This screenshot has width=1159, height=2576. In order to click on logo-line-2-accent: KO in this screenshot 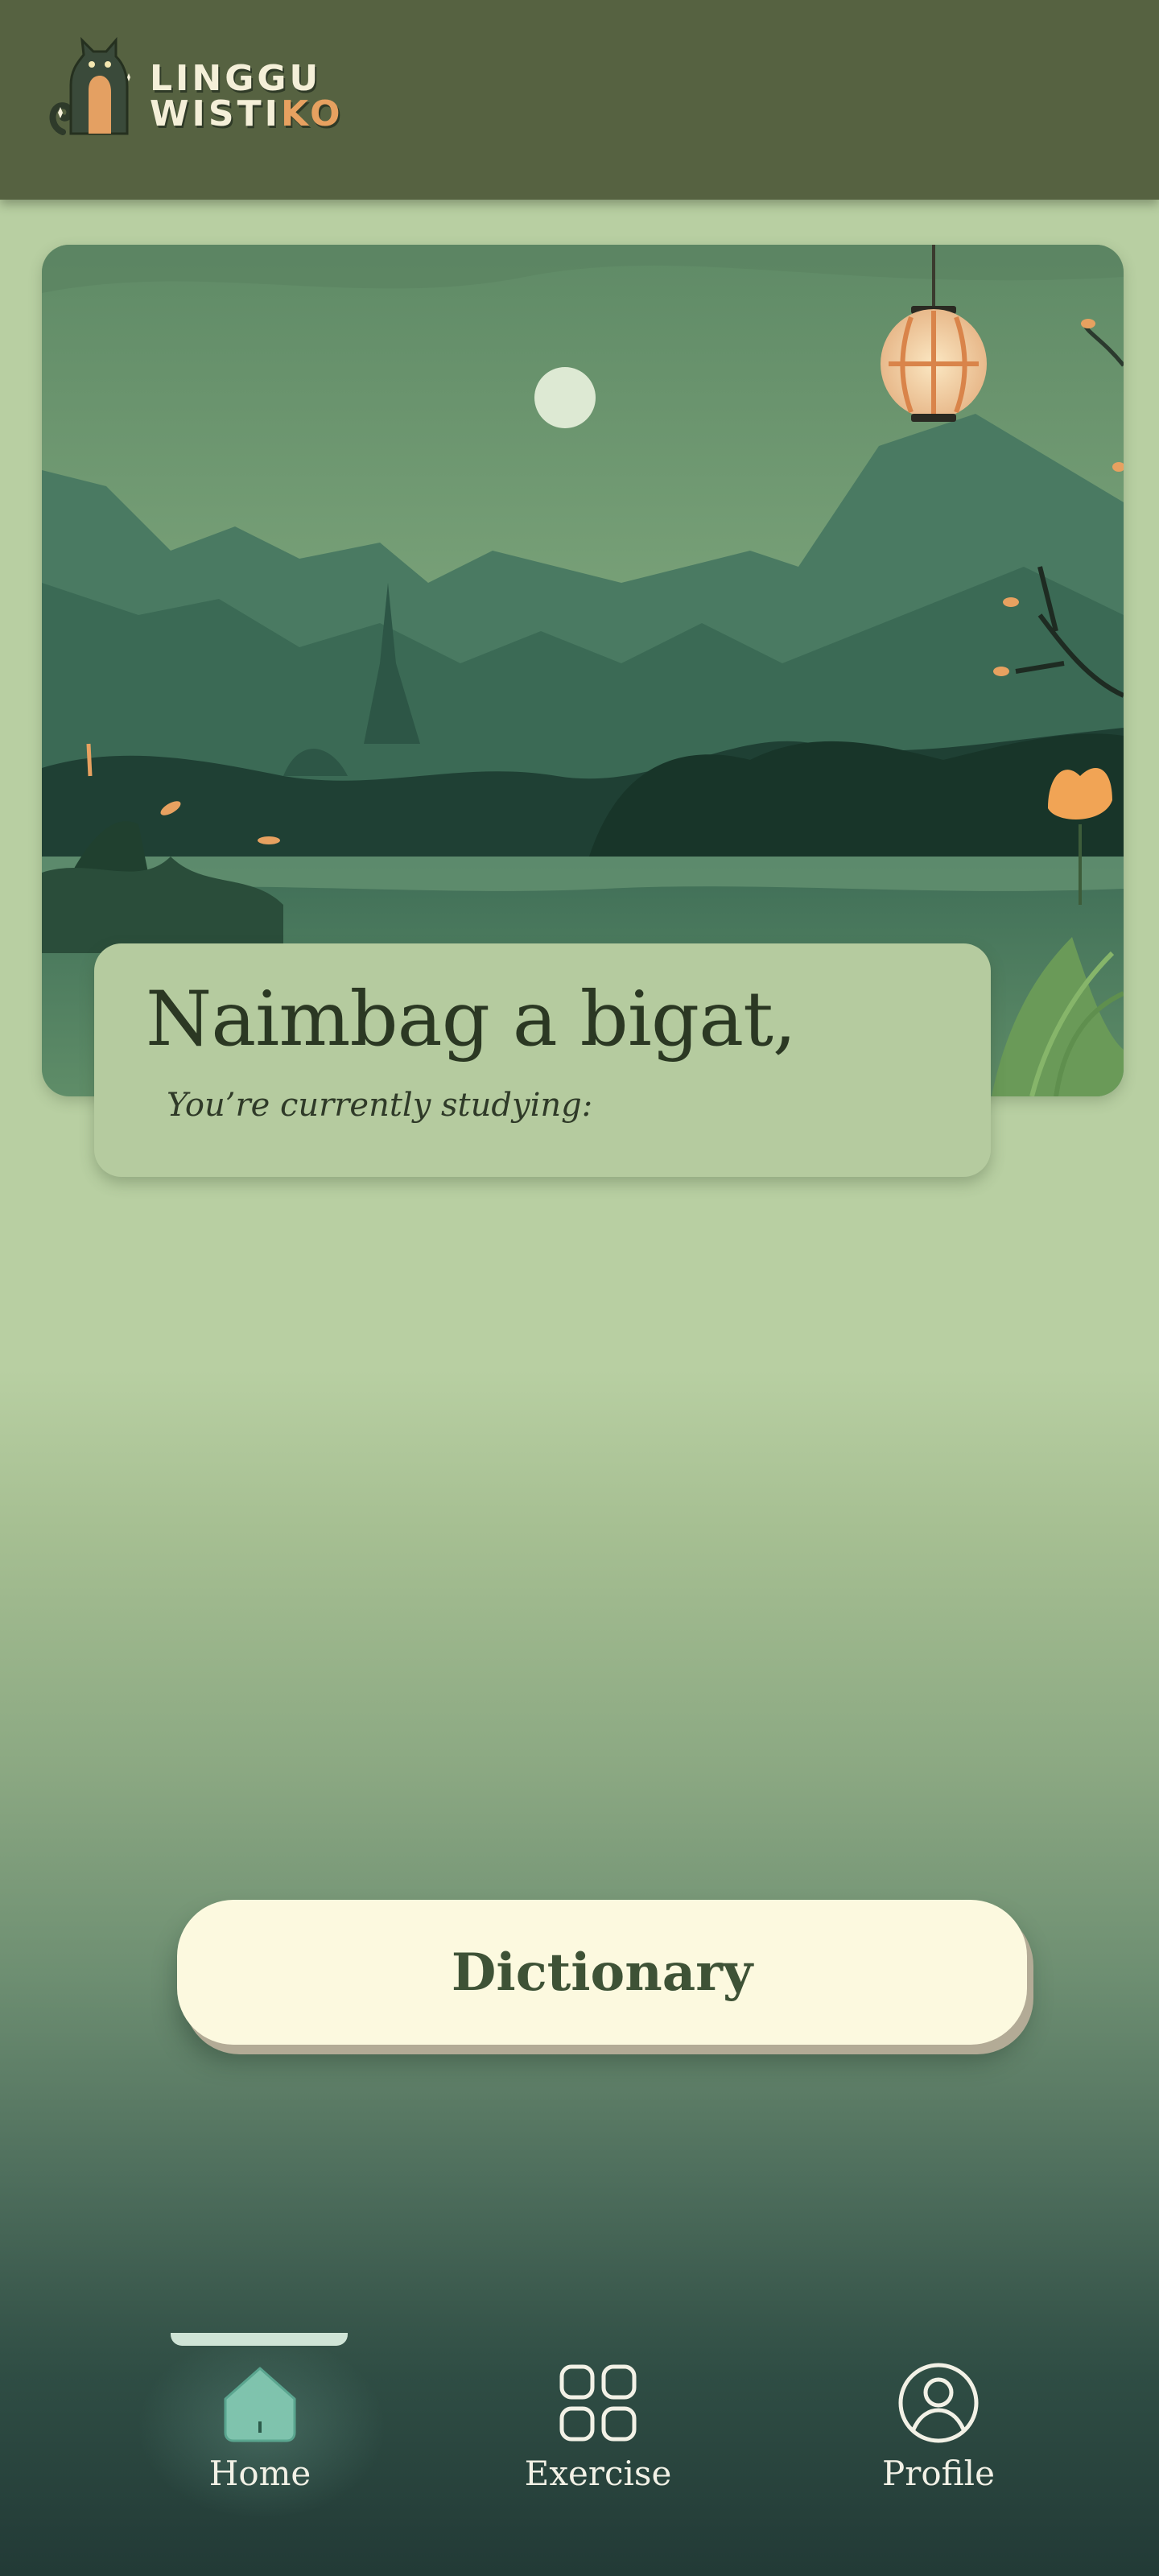, I will do `click(312, 113)`.